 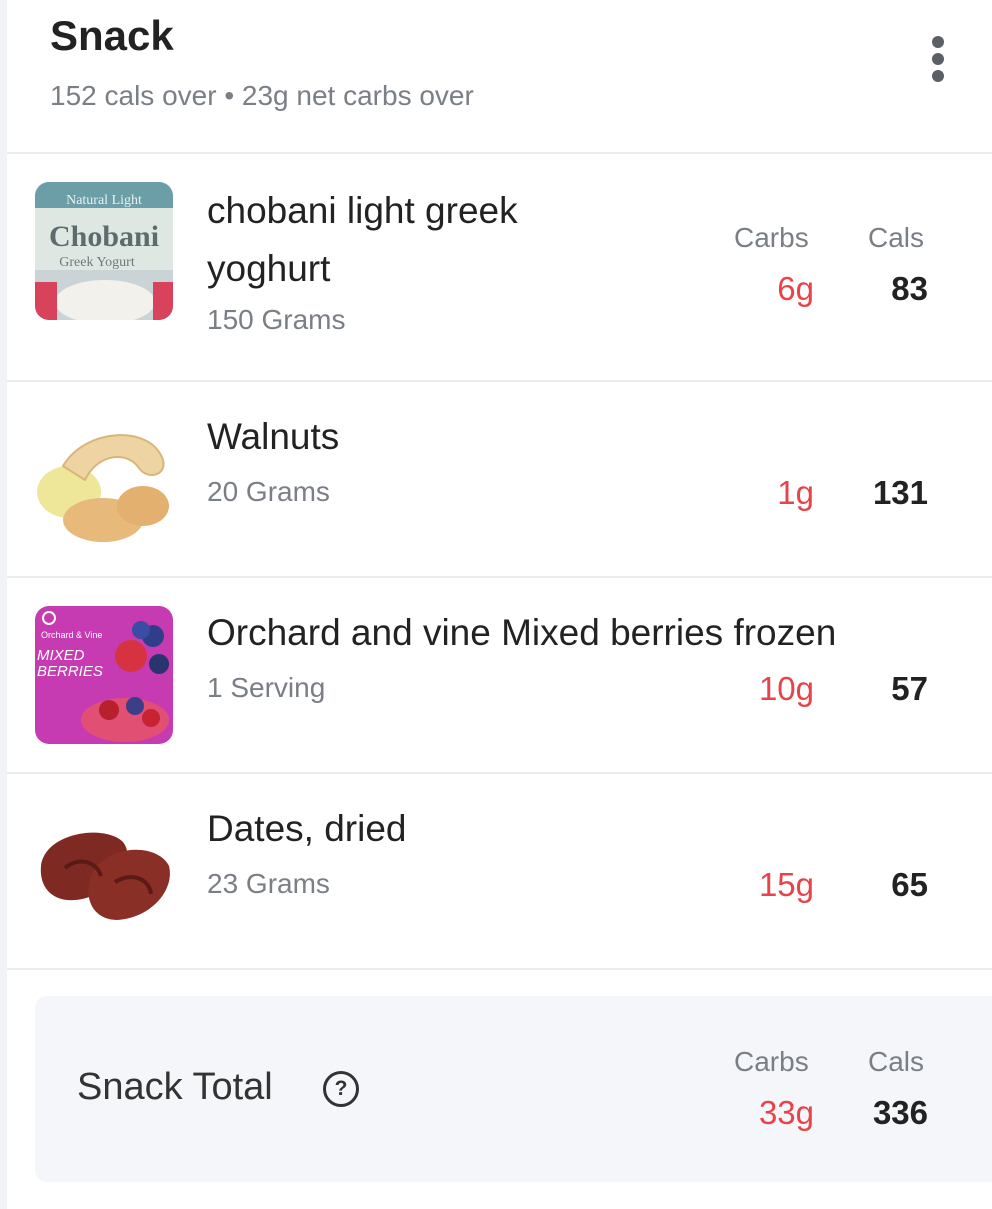 What do you see at coordinates (3, 604) in the screenshot?
I see `left-edge` at bounding box center [3, 604].